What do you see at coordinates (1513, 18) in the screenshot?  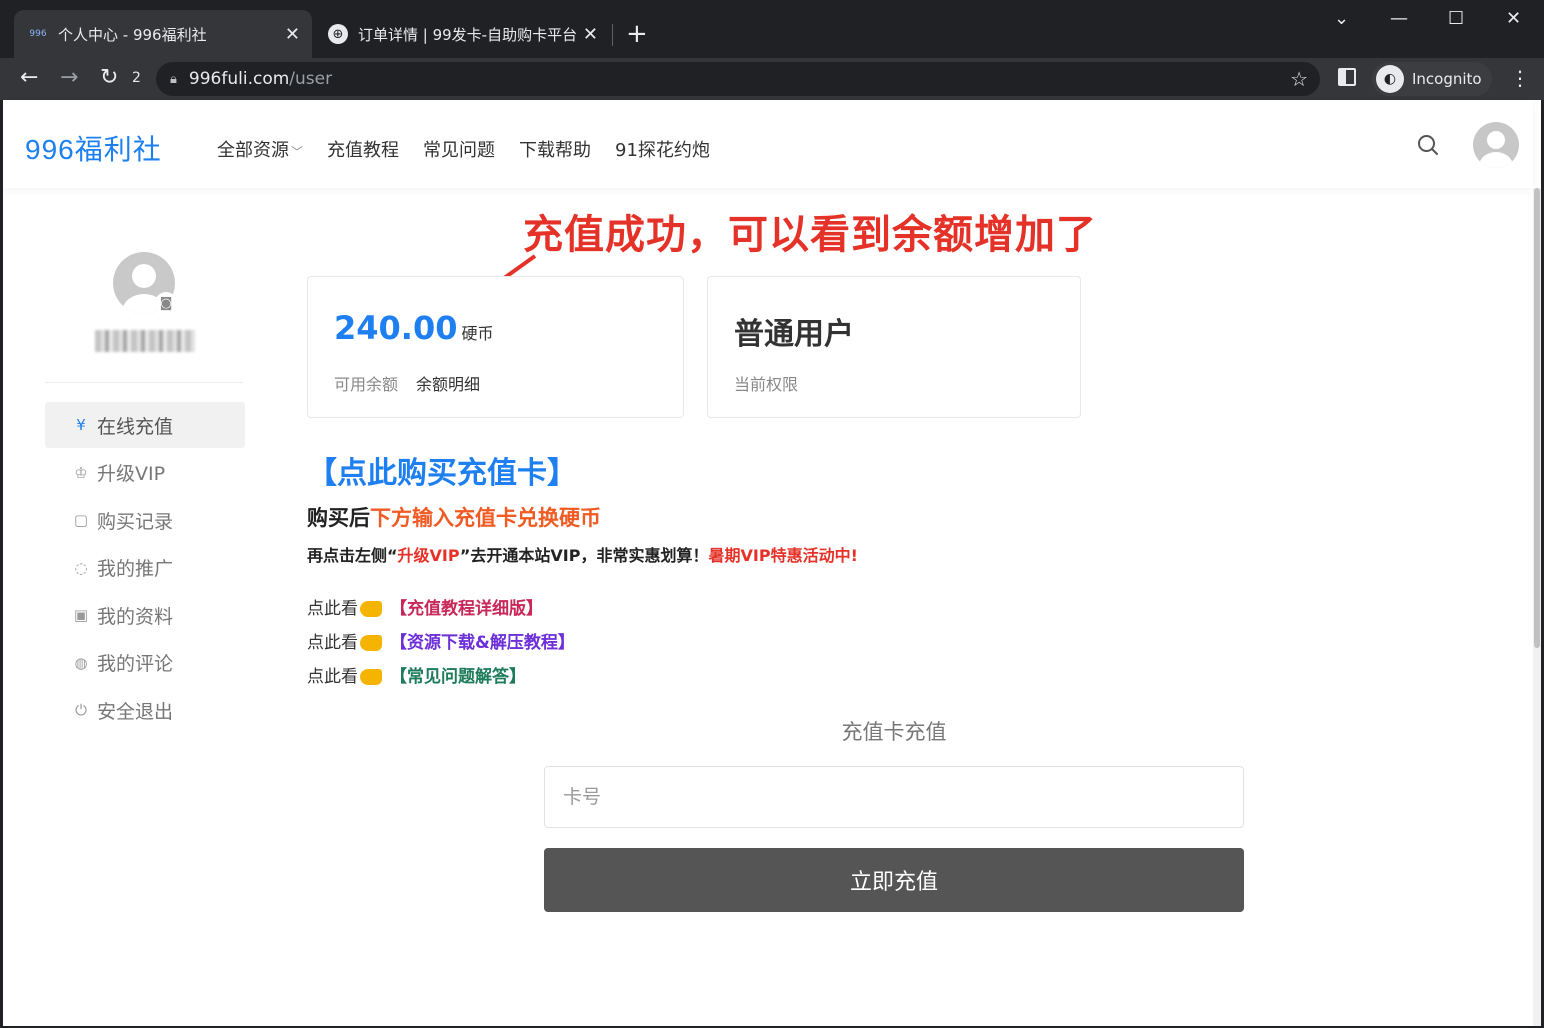 I see `close-window-icon: ✕` at bounding box center [1513, 18].